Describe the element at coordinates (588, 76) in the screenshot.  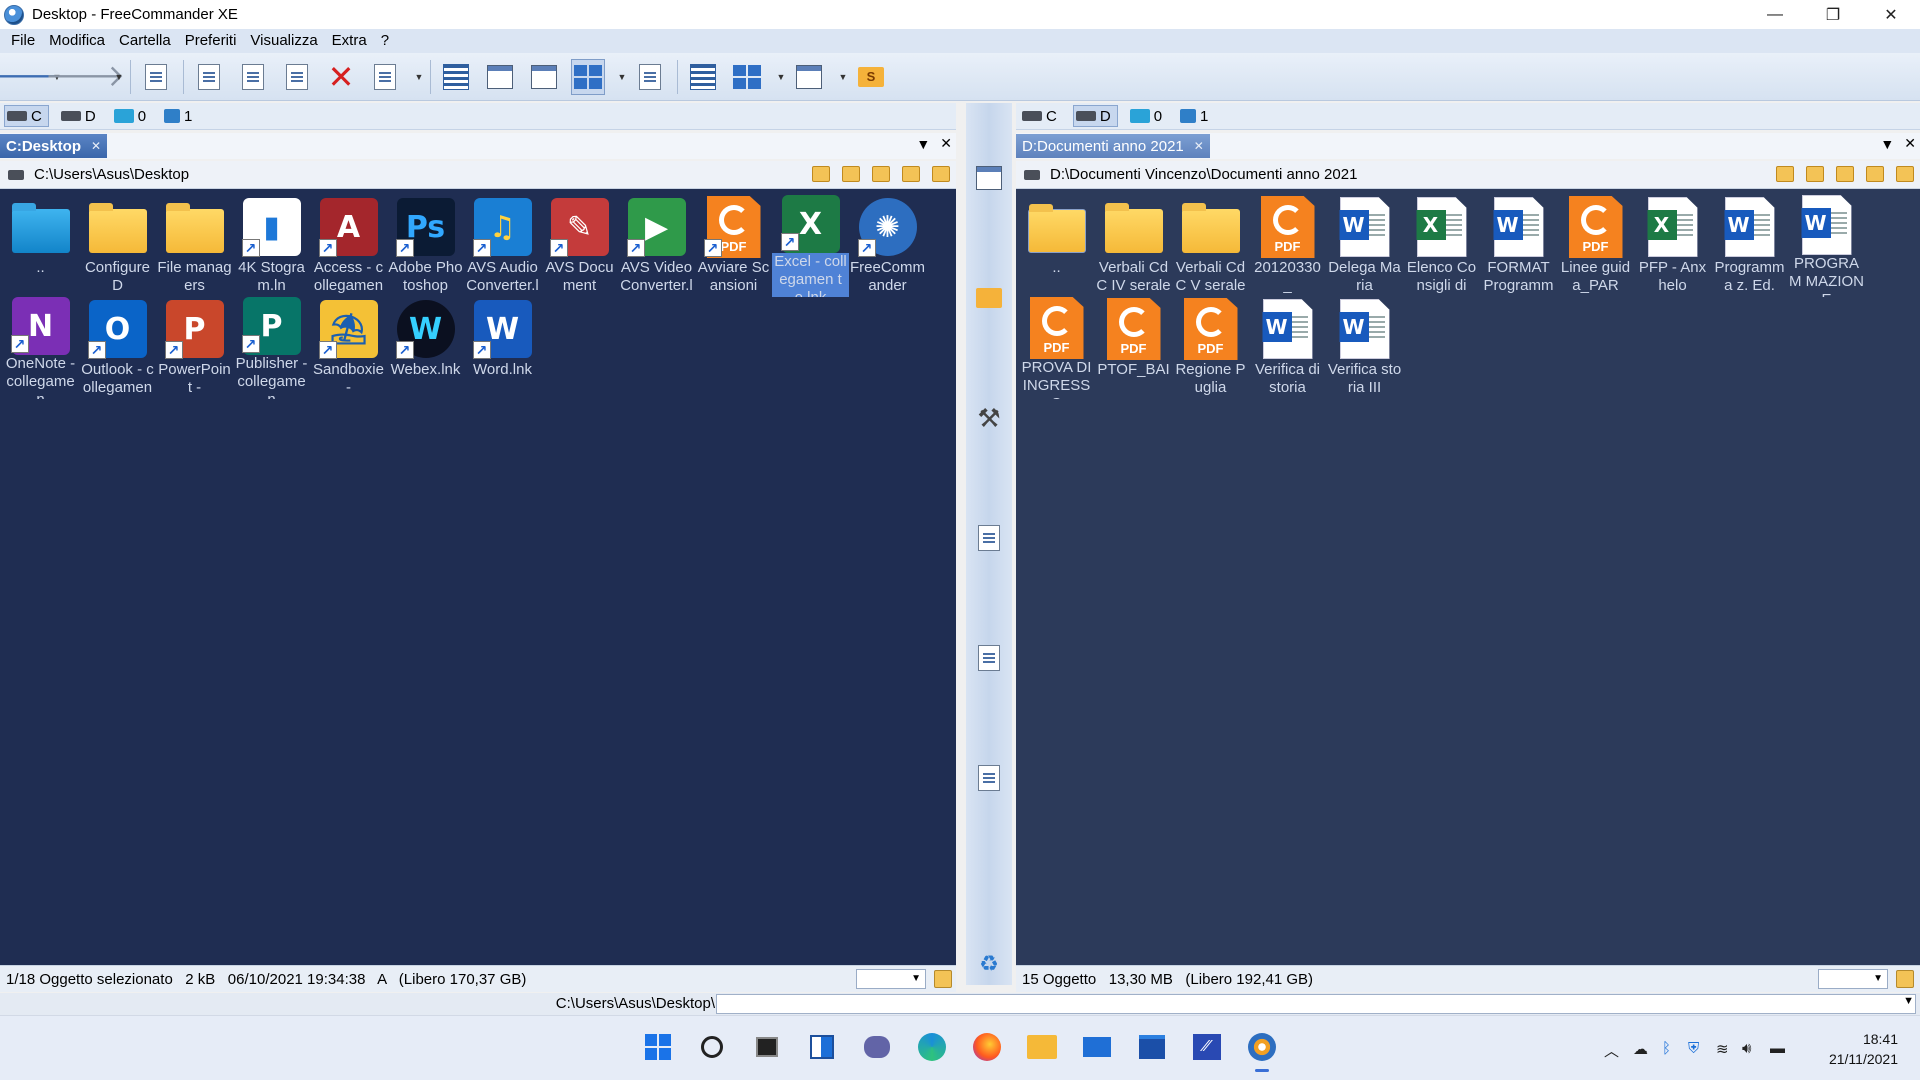
I see `thumbnails-view-button` at that location.